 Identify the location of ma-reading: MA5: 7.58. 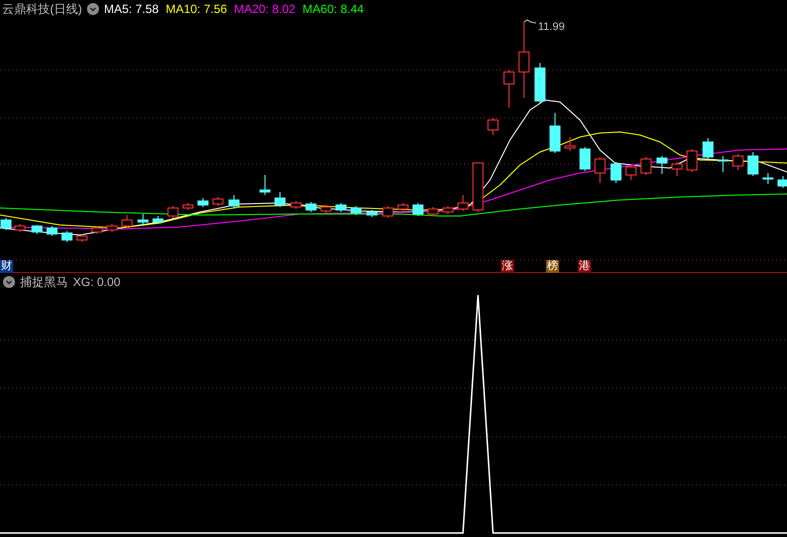
(131, 9).